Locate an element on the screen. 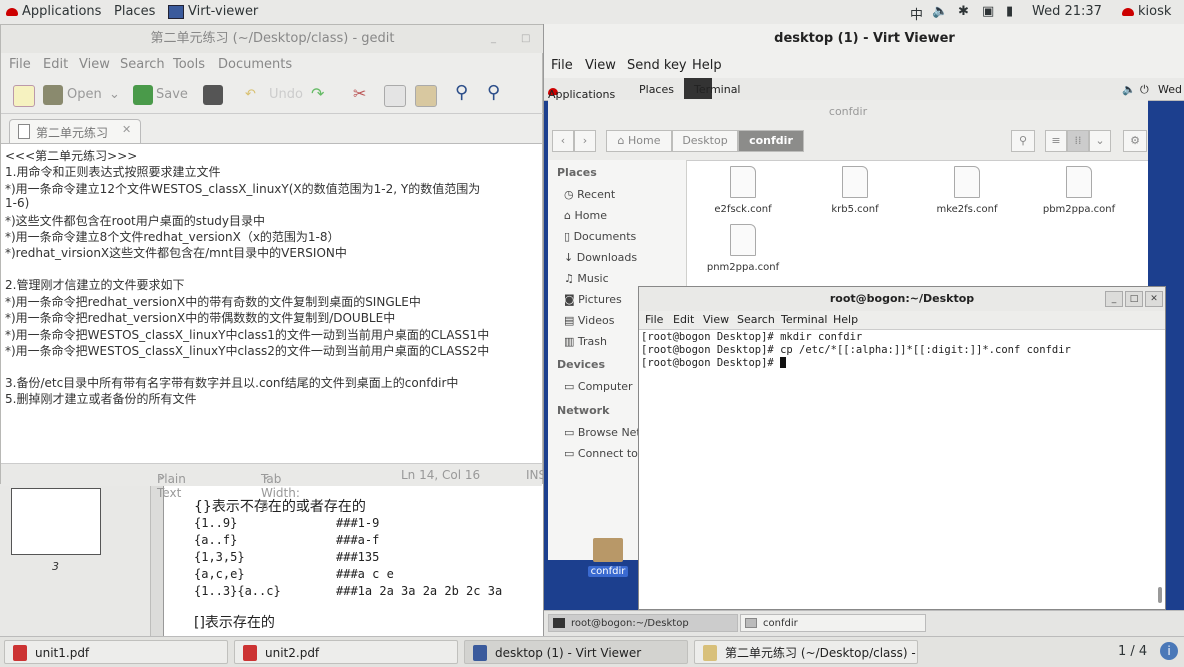 Image resolution: width=1184 pixels, height=667 pixels. sidebar-item-pictures: ◙ Pictures is located at coordinates (593, 299).